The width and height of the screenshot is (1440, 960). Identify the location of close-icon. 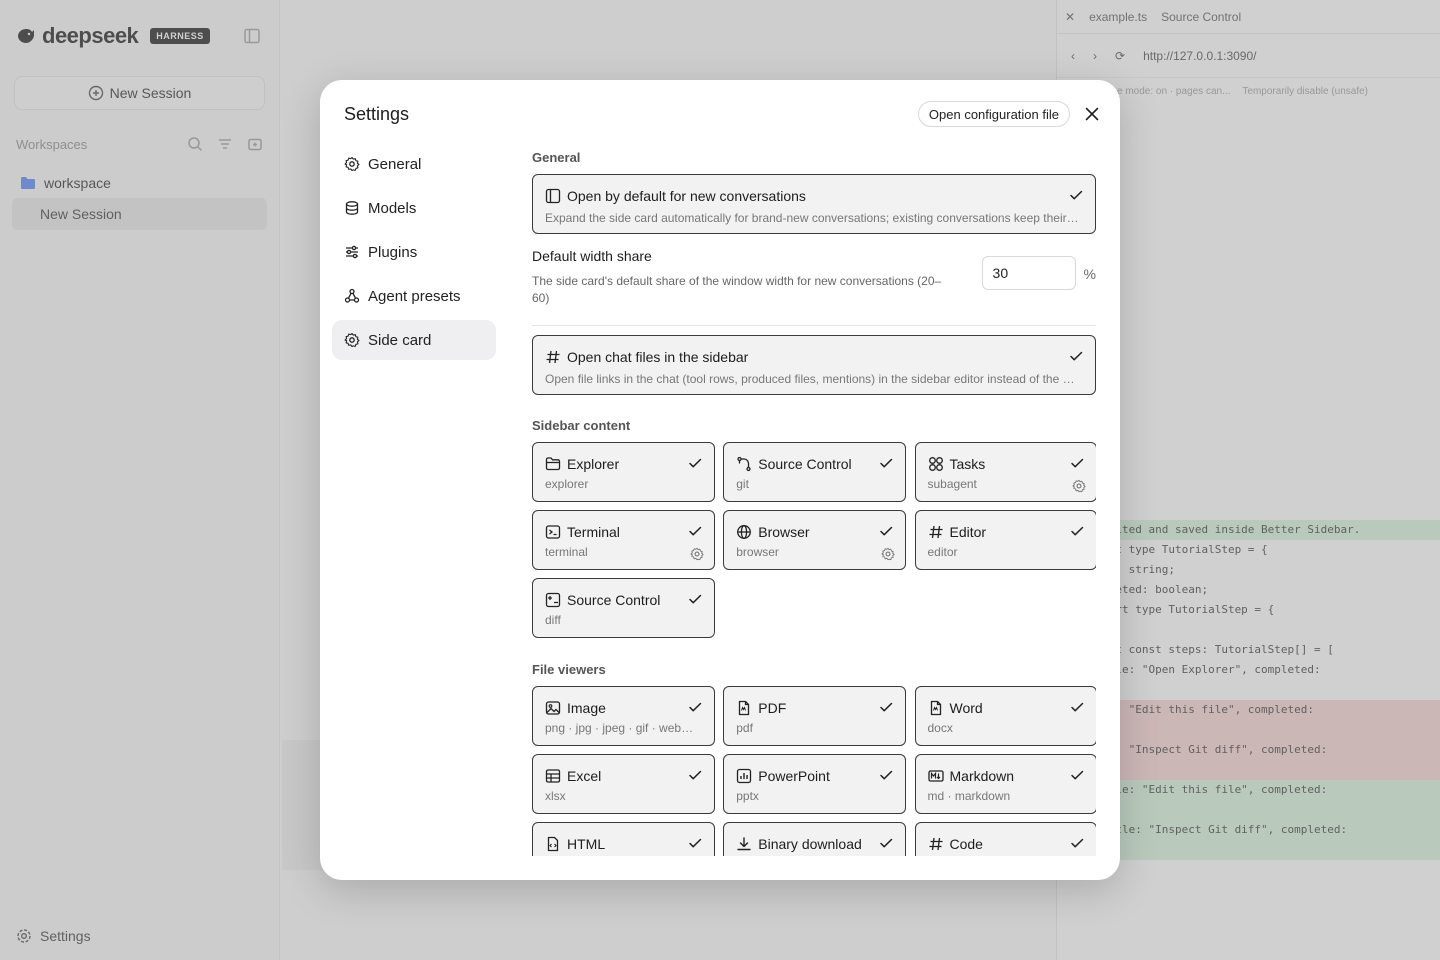
(1092, 114).